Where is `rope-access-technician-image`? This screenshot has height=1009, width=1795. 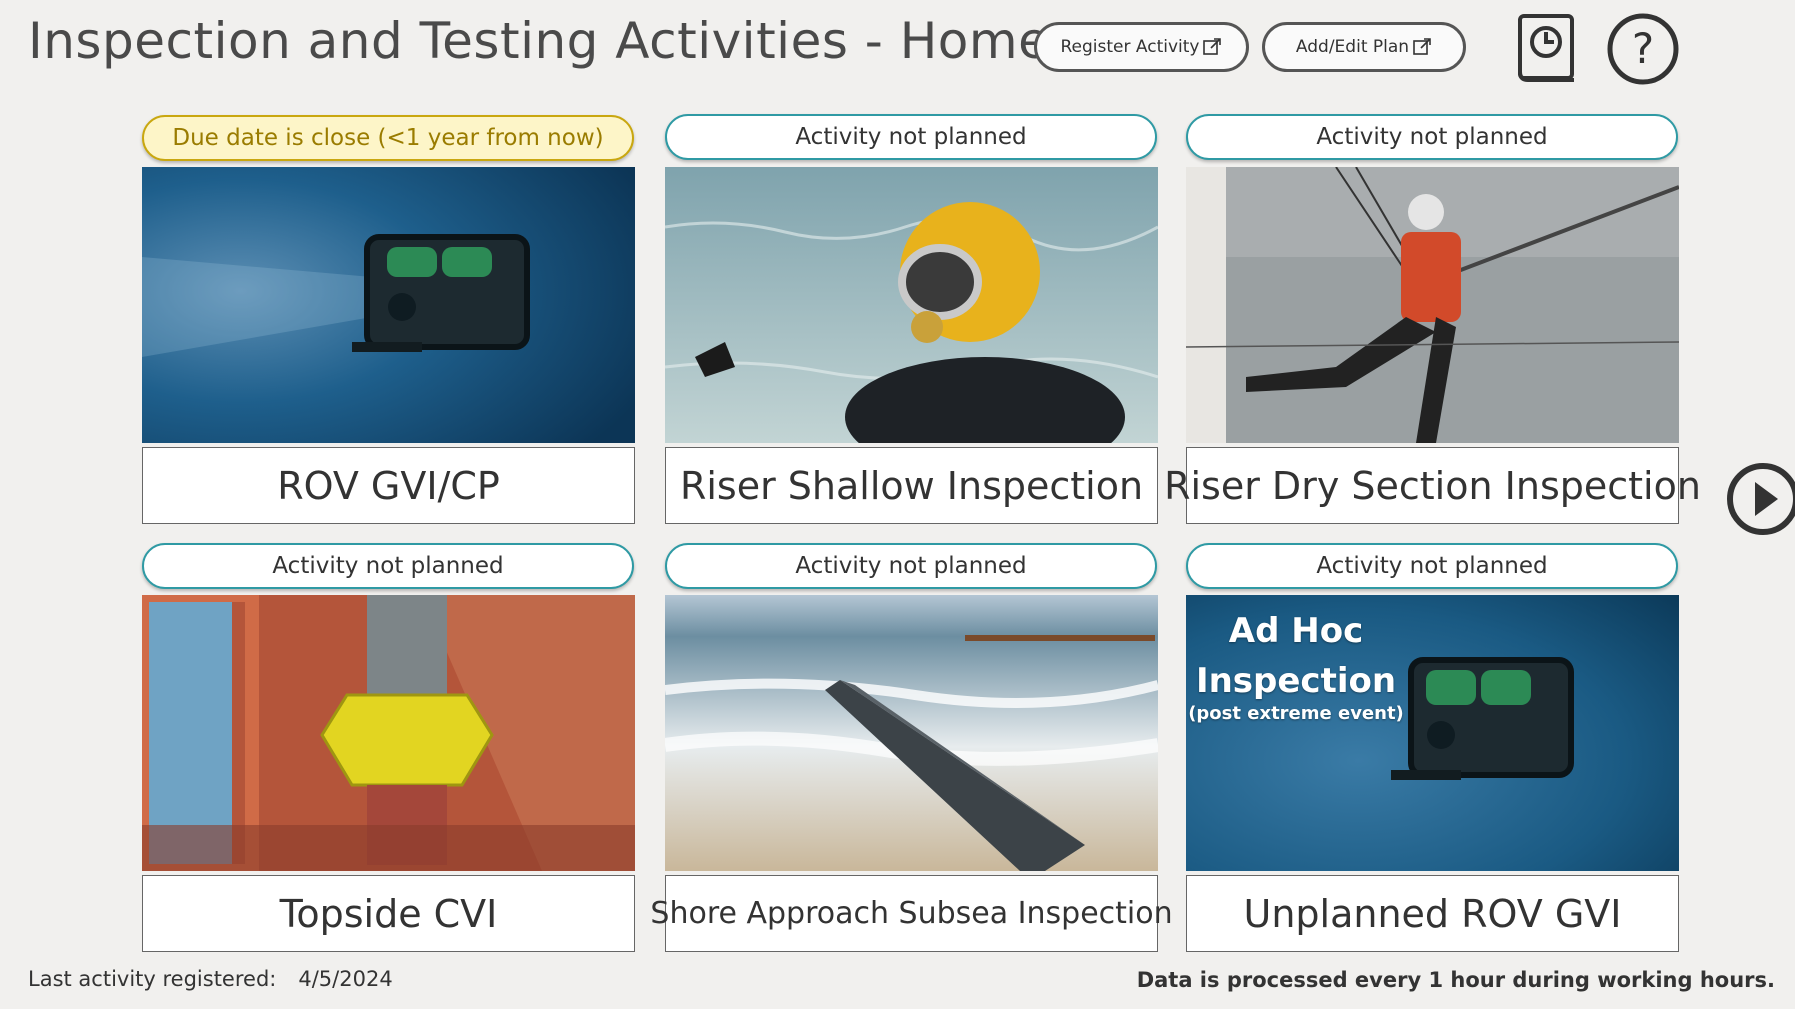 rope-access-technician-image is located at coordinates (1432, 305).